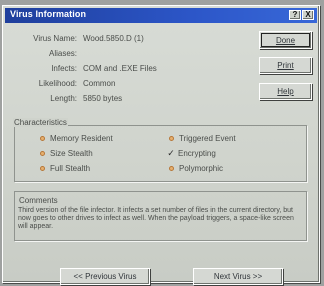  I want to click on print-button-label: Print, so click(285, 65).